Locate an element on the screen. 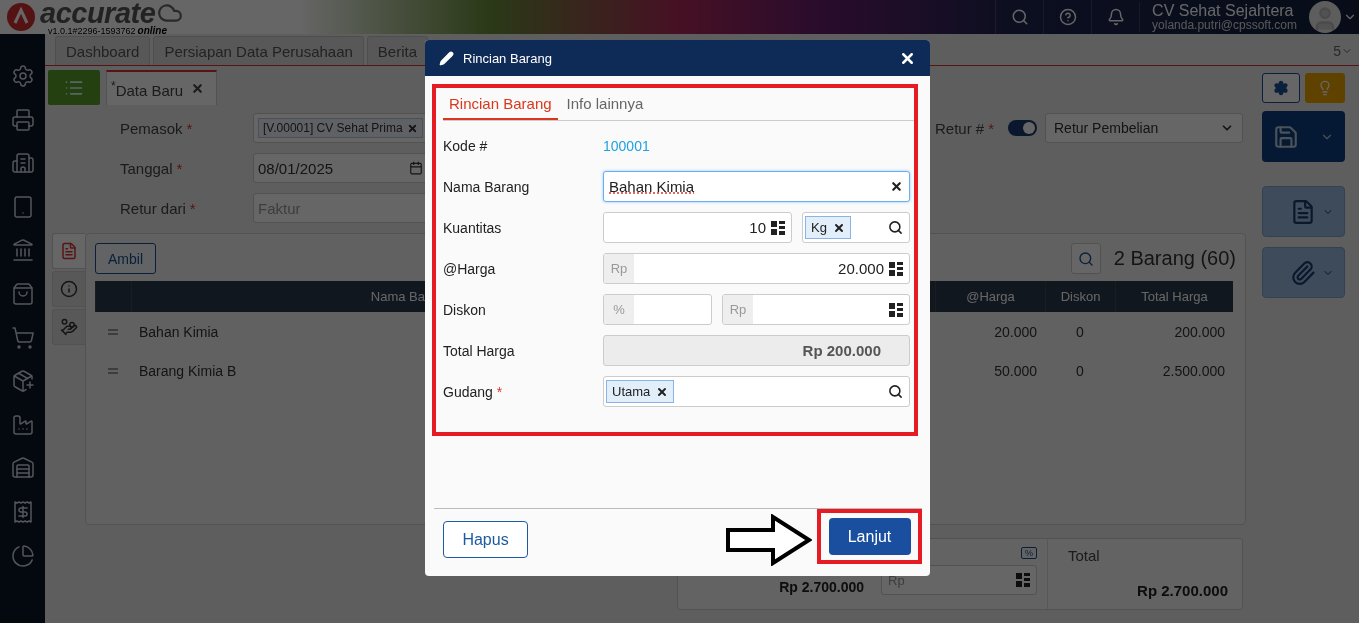 The height and width of the screenshot is (623, 1359). document-tab: $^{*}$Data Baru is located at coordinates (162, 87).